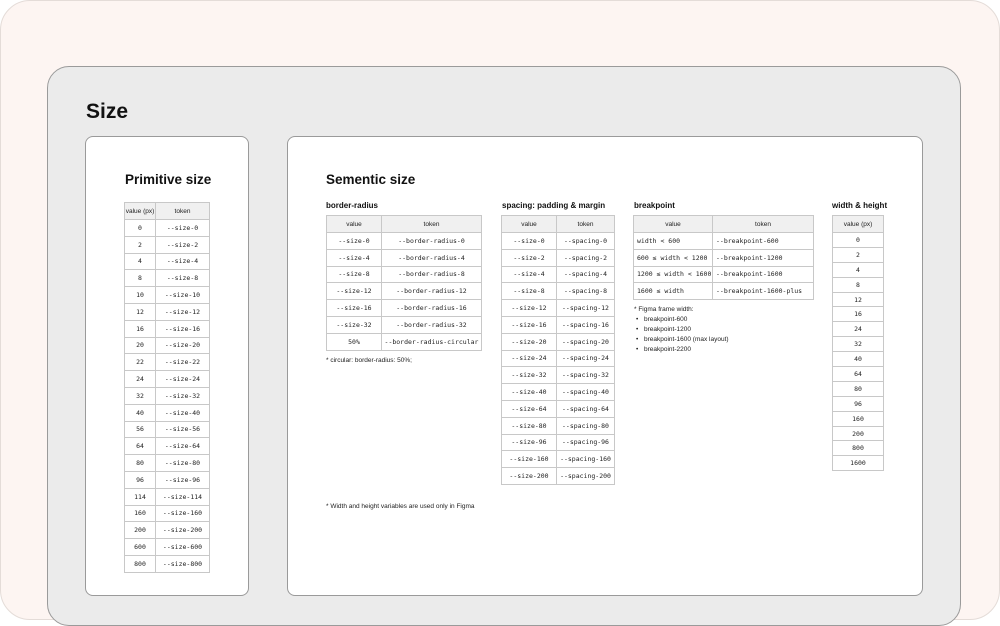 This screenshot has height=626, width=1000. What do you see at coordinates (167, 446) in the screenshot?
I see `table-row: 64 --size-64` at bounding box center [167, 446].